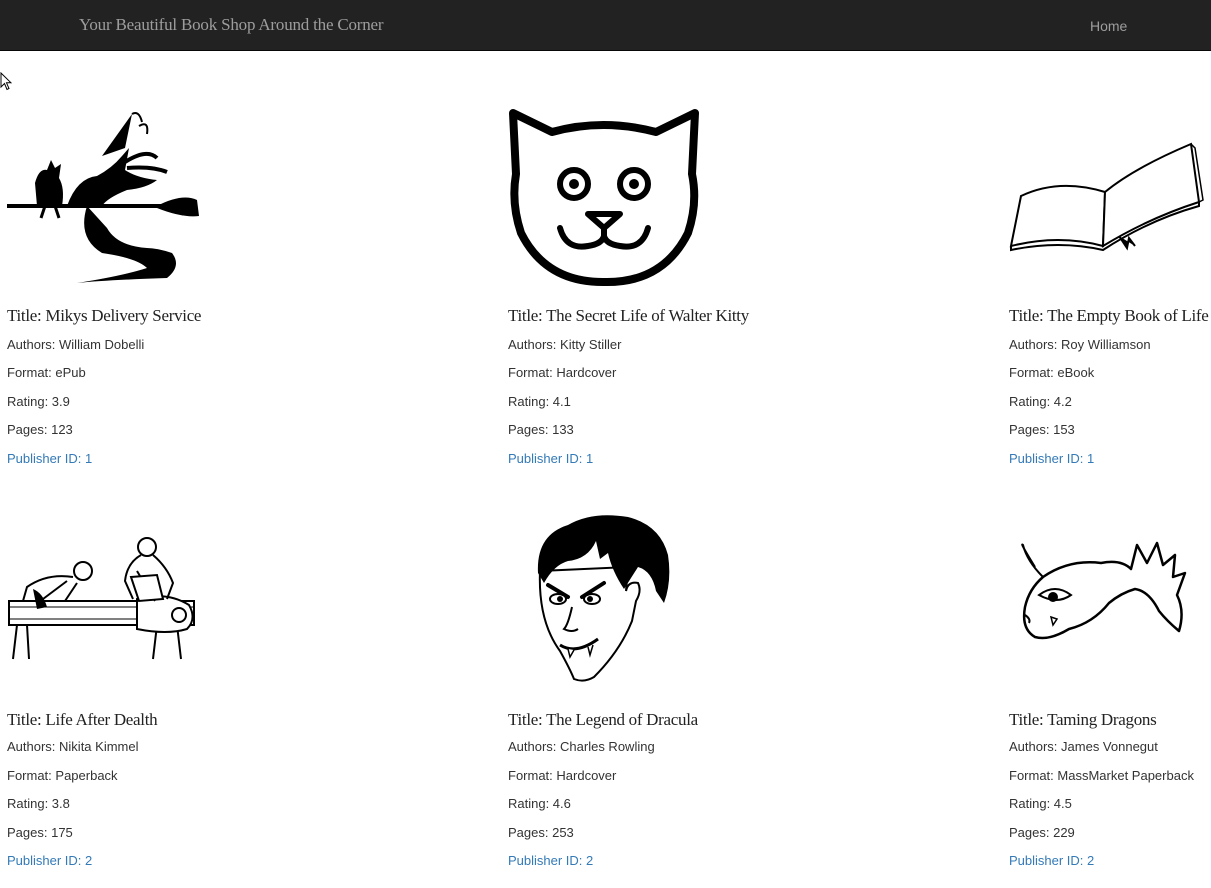 The image size is (1211, 888). Describe the element at coordinates (6, 81) in the screenshot. I see `mouse-cursor-icon` at that location.